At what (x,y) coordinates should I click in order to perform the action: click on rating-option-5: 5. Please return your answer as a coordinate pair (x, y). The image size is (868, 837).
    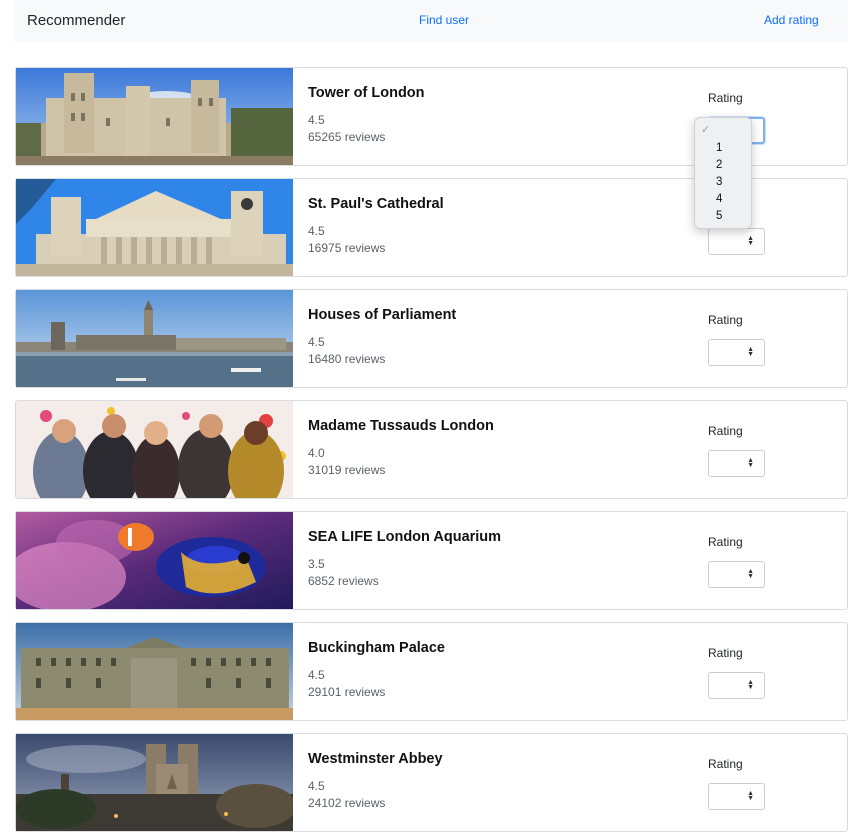
    Looking at the image, I should click on (719, 216).